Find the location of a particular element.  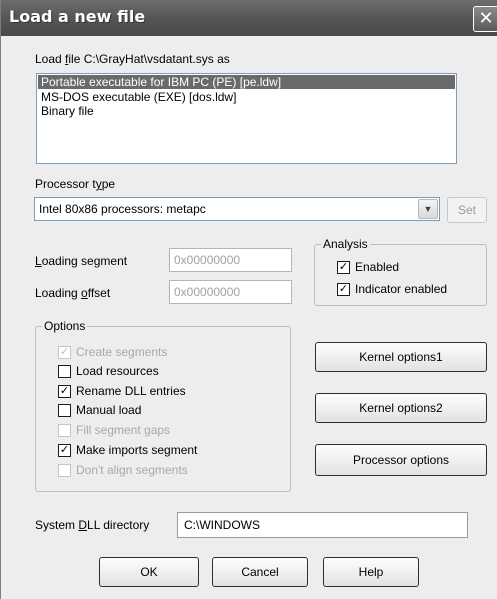

analysis-group-title: Analysis is located at coordinates (345, 244).